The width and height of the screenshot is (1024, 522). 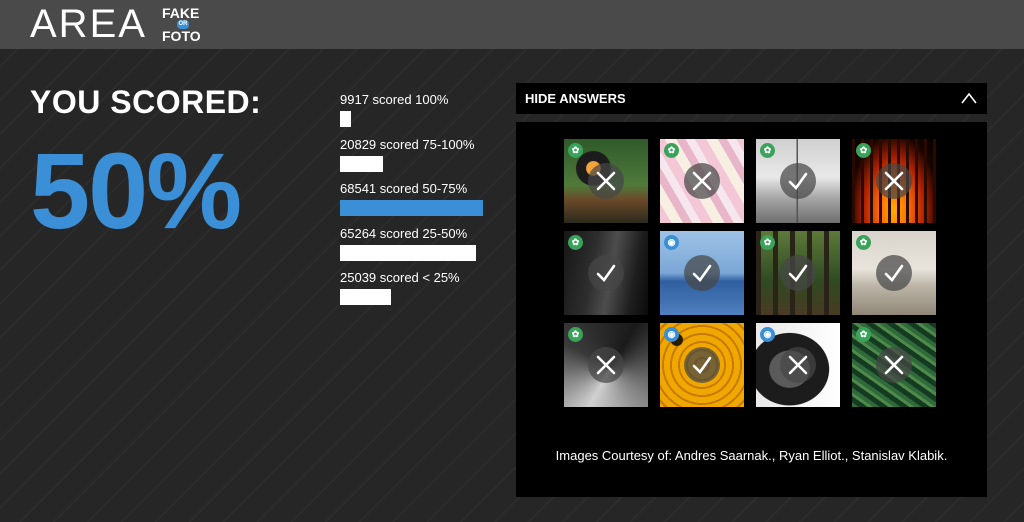 I want to click on distribution-row: 25039 scored < 25%, so click(x=420, y=292).